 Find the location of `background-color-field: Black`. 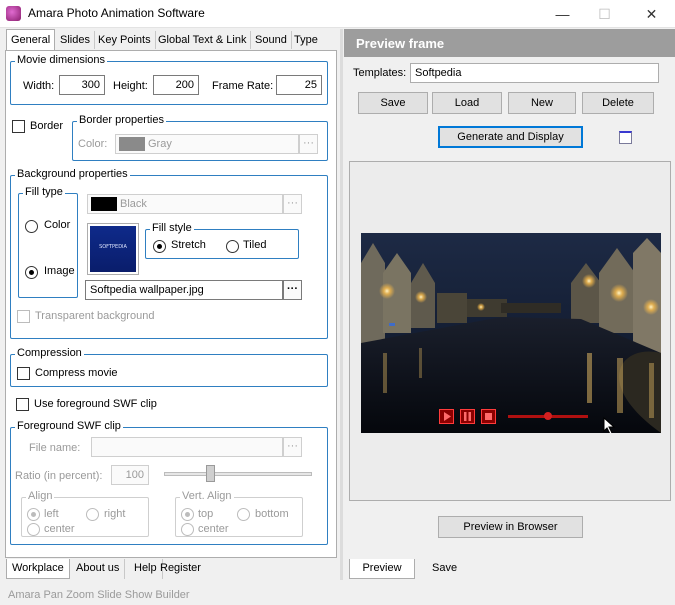

background-color-field: Black is located at coordinates (185, 204).